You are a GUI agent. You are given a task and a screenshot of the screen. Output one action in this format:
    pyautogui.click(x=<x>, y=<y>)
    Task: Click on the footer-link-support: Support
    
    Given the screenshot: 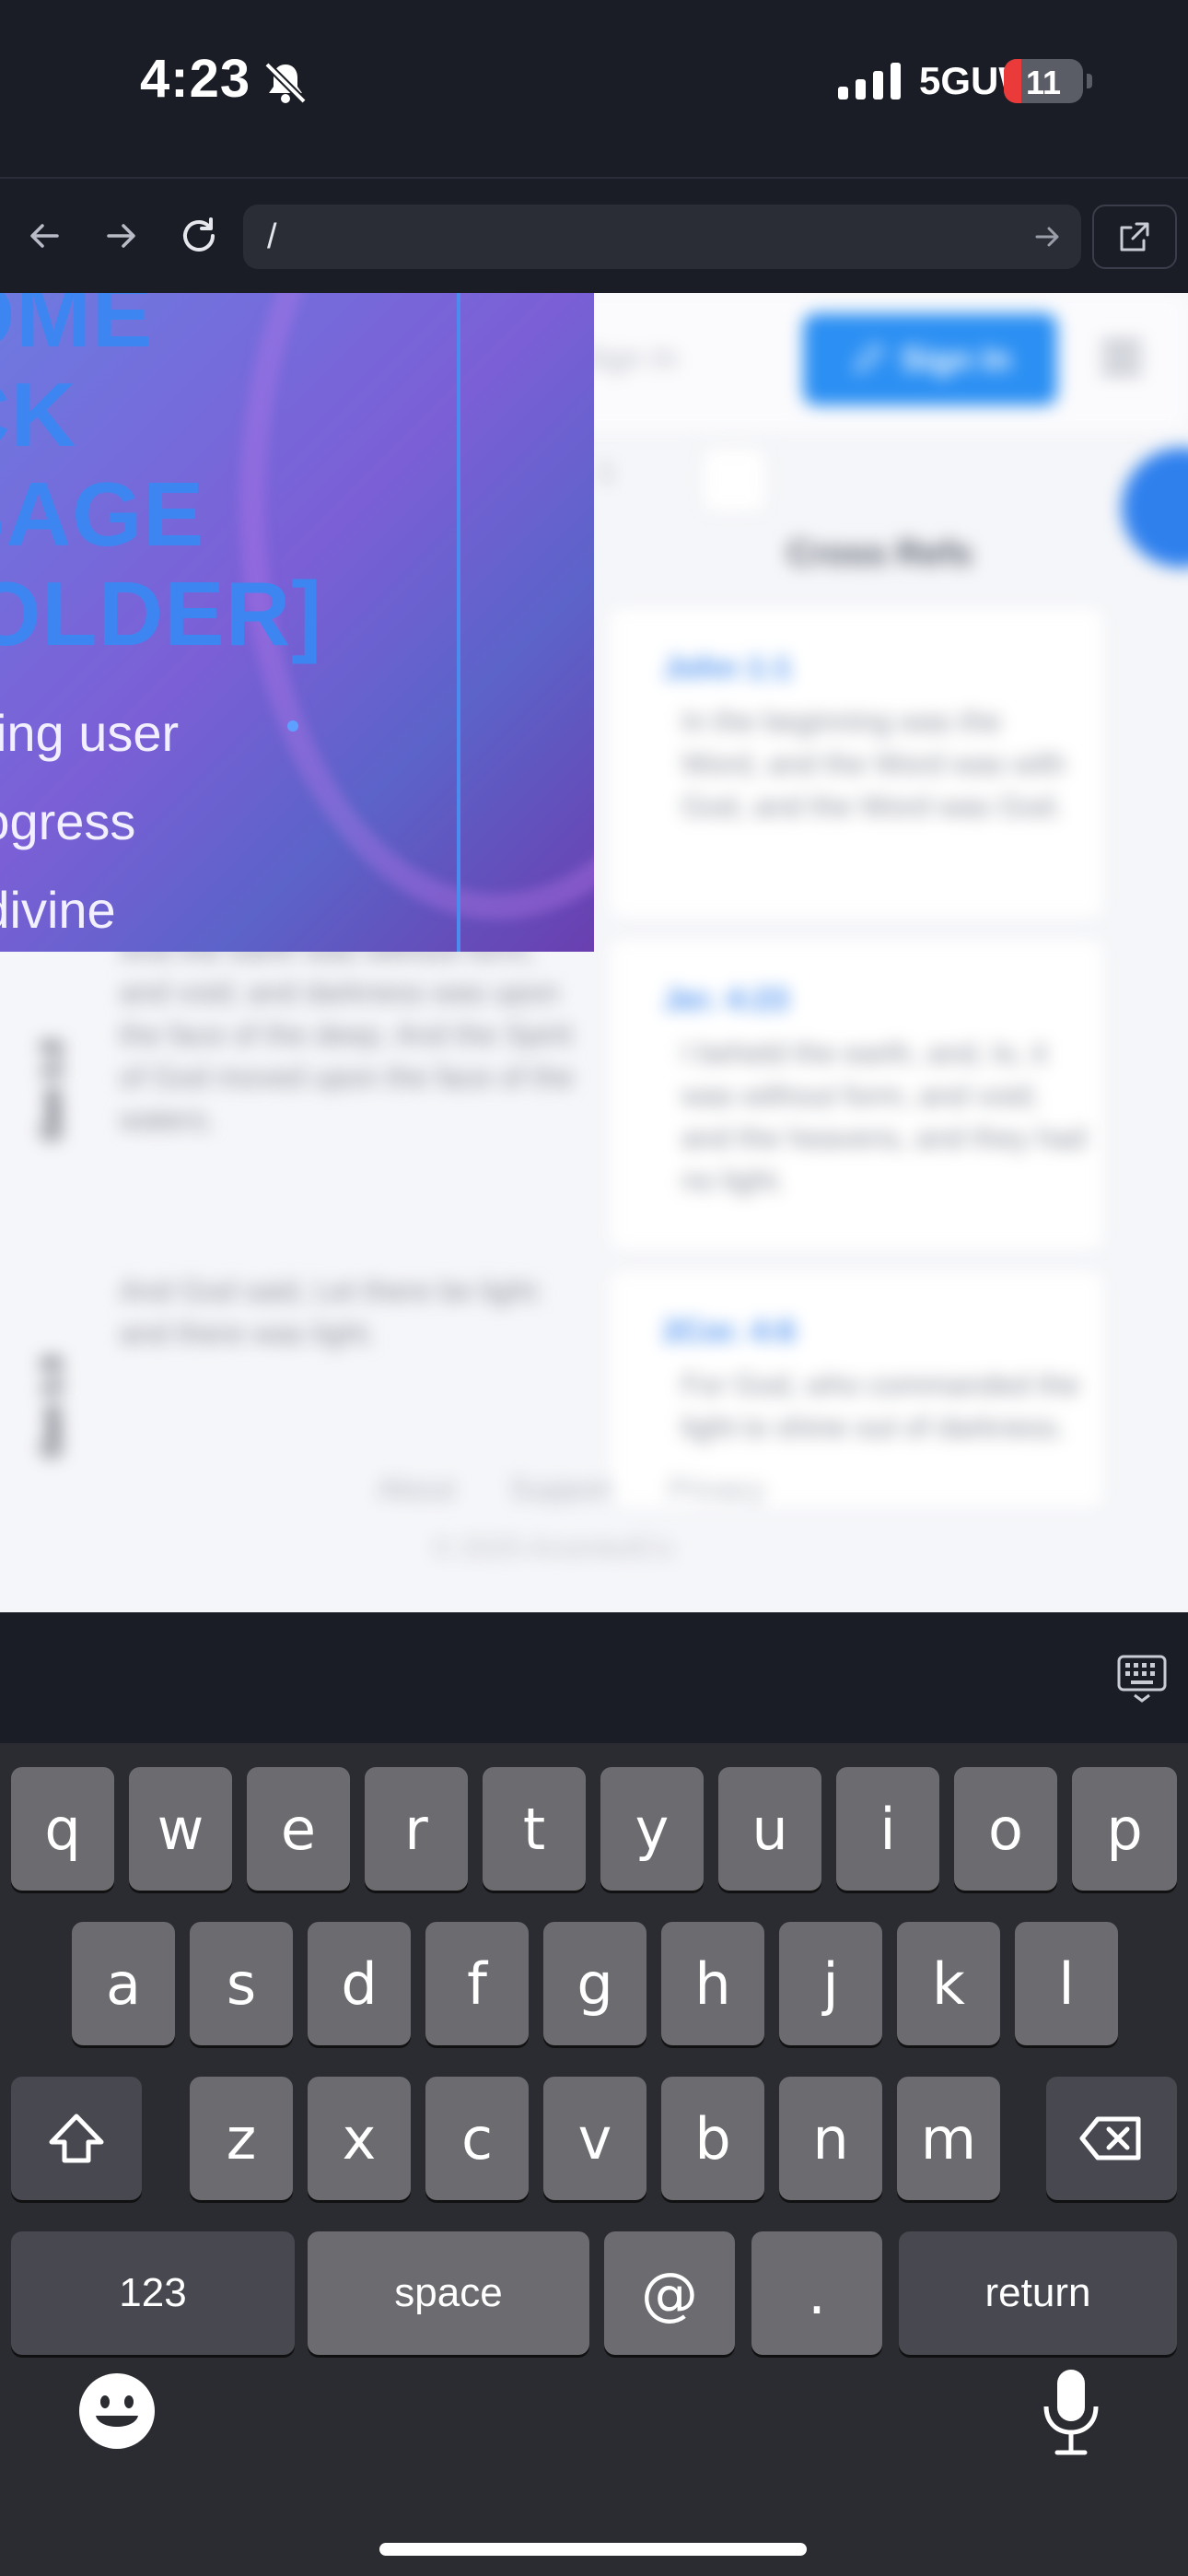 What is the action you would take?
    pyautogui.click(x=561, y=1489)
    